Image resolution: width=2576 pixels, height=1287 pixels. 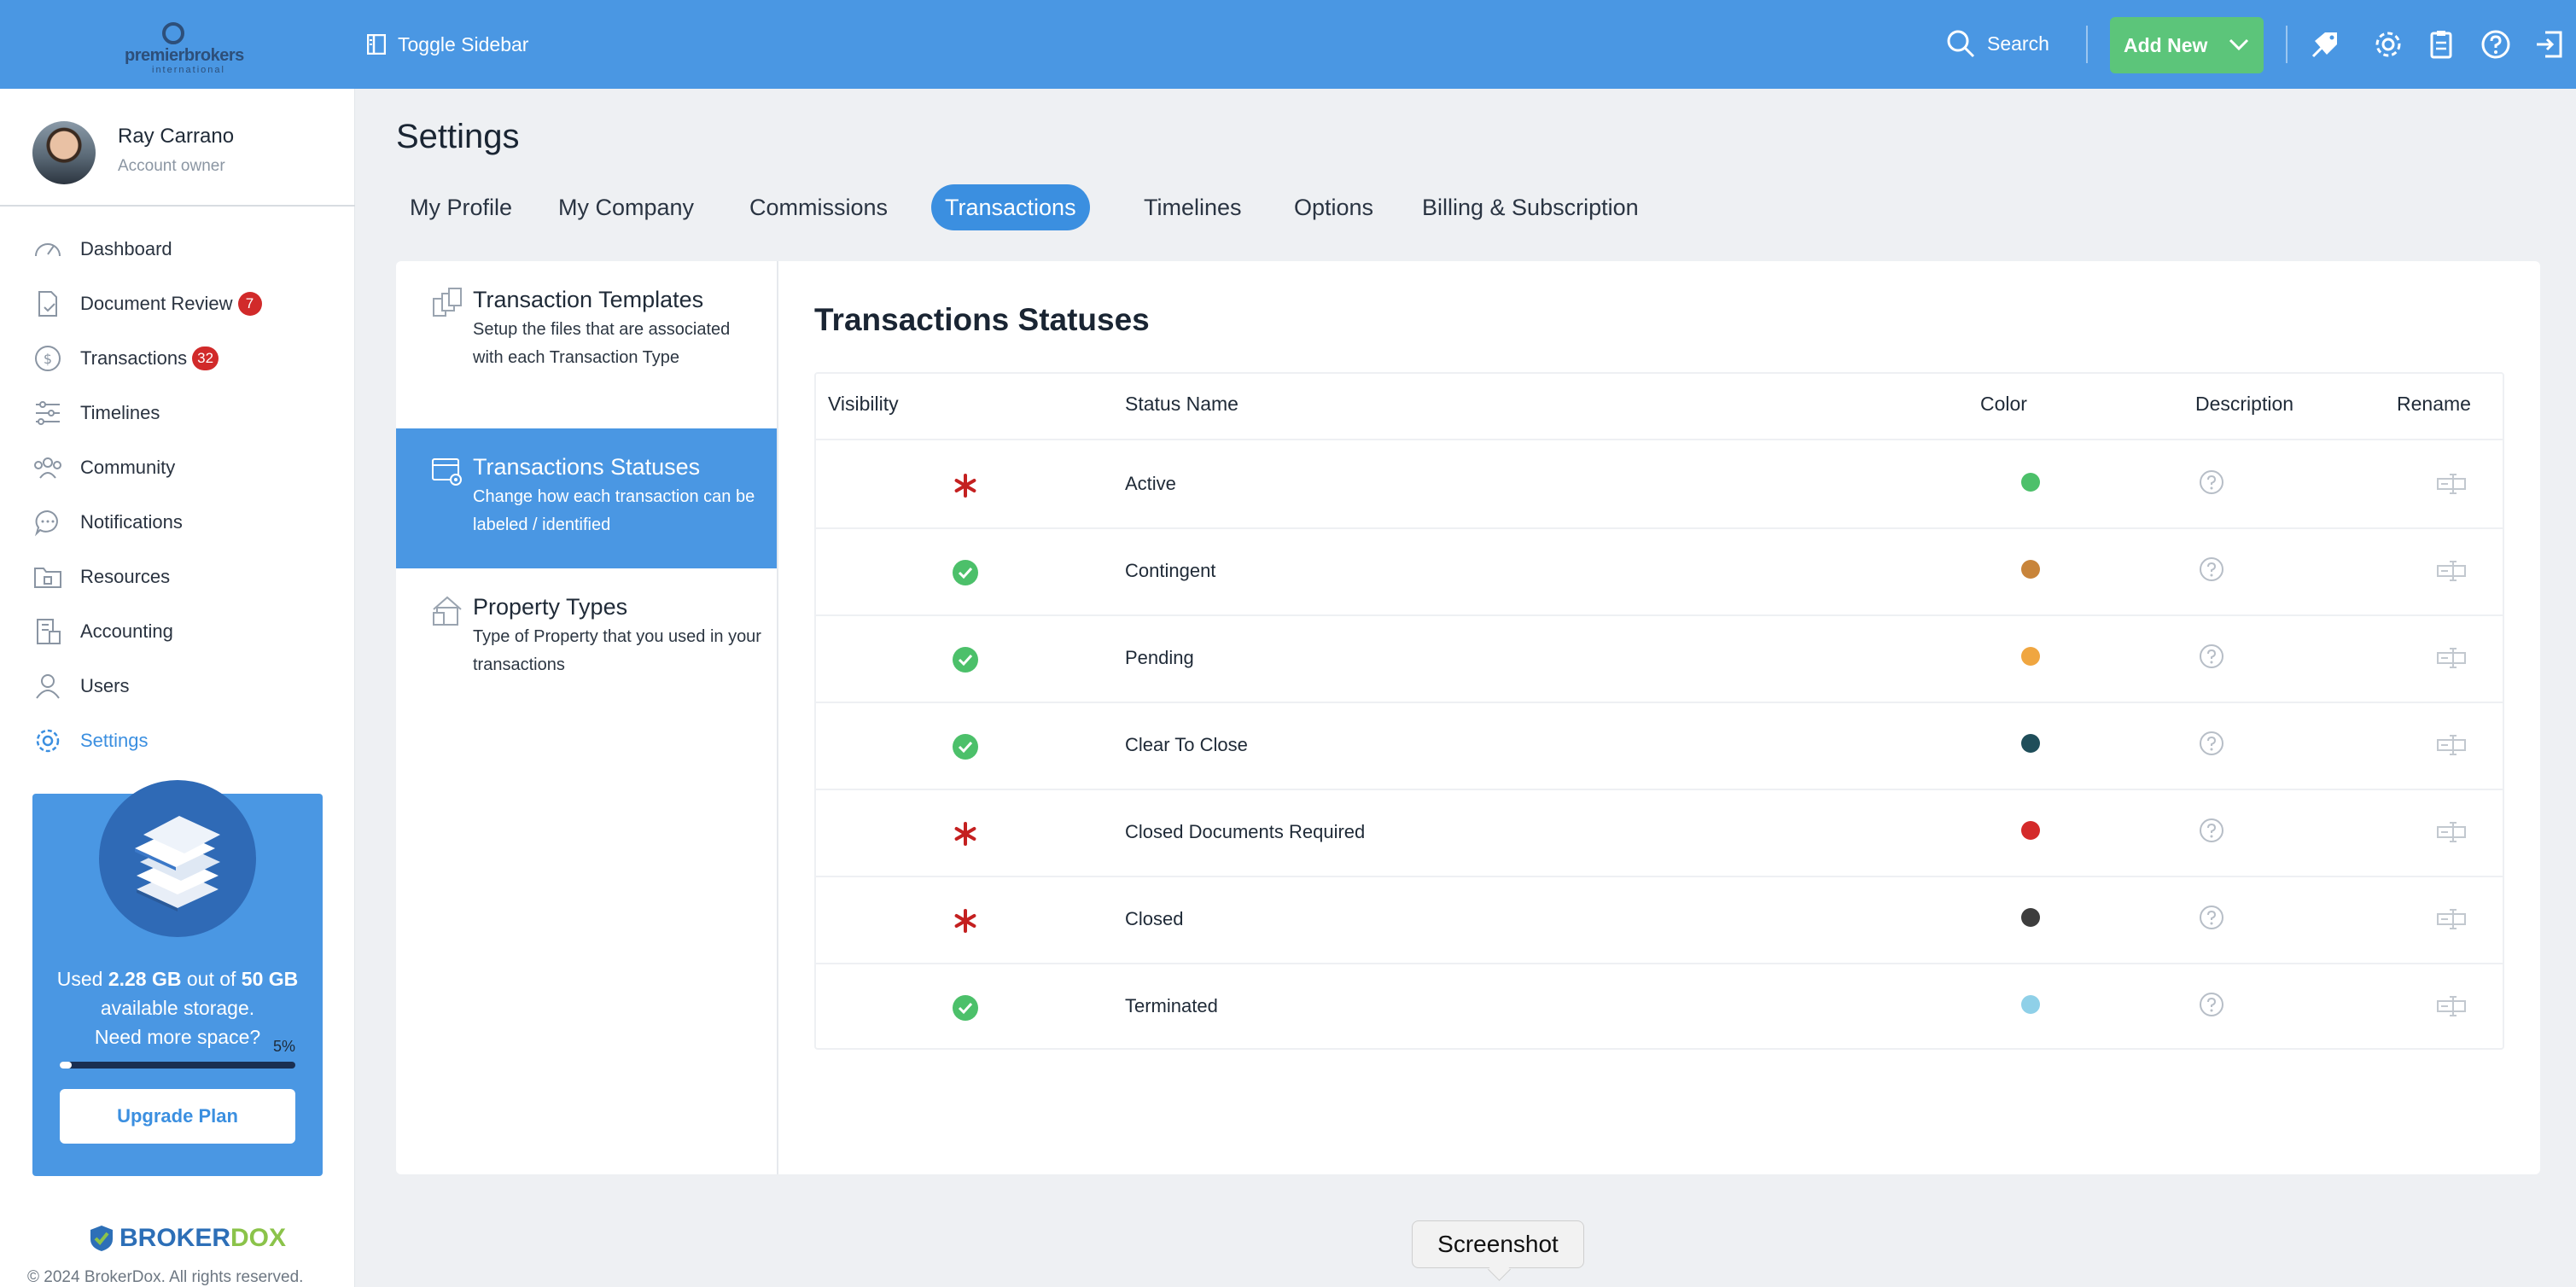 I want to click on sidebar-item-users: Users, so click(x=80, y=686).